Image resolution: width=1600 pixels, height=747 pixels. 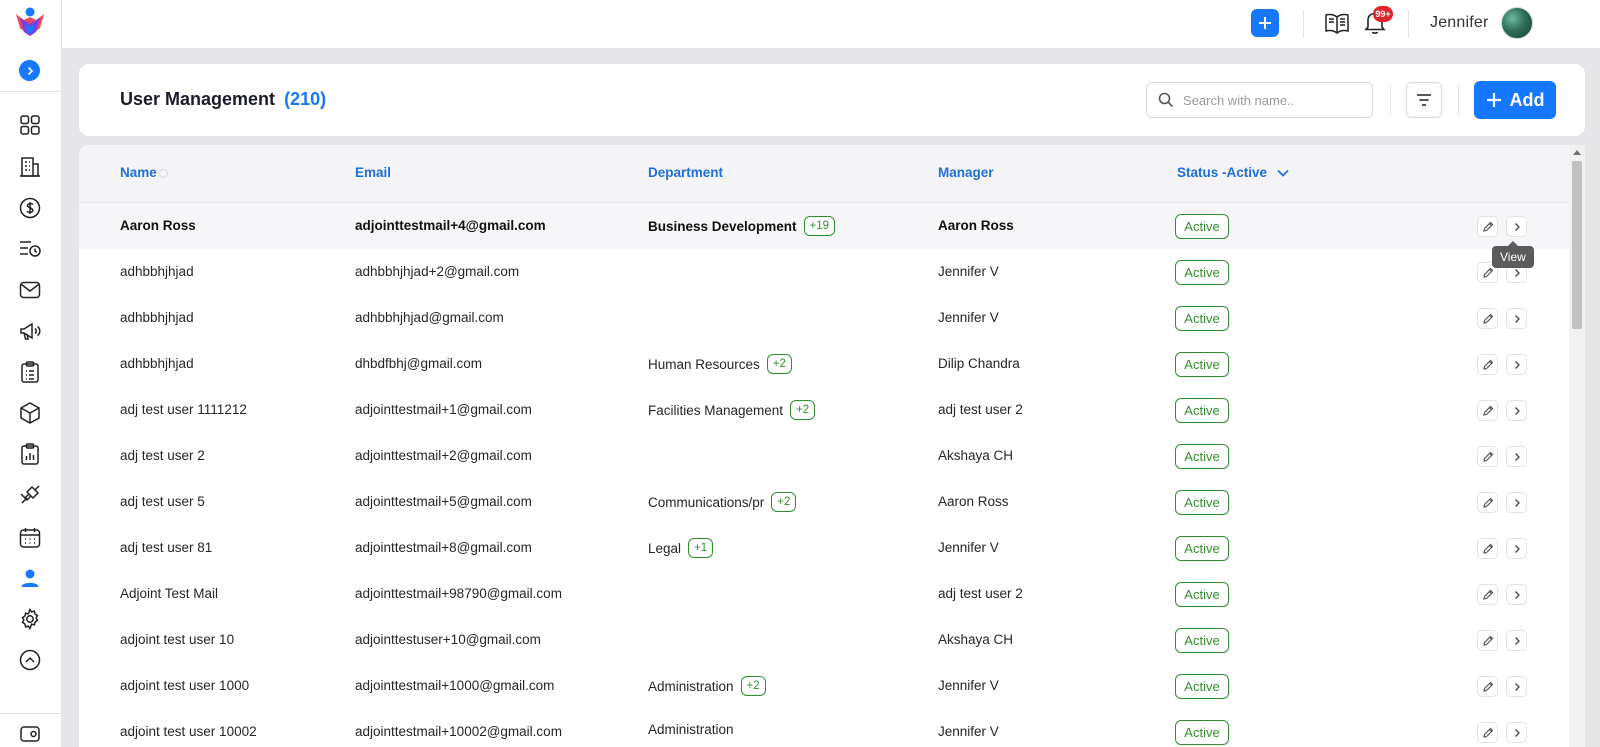 I want to click on plus-icon, so click(x=1265, y=23).